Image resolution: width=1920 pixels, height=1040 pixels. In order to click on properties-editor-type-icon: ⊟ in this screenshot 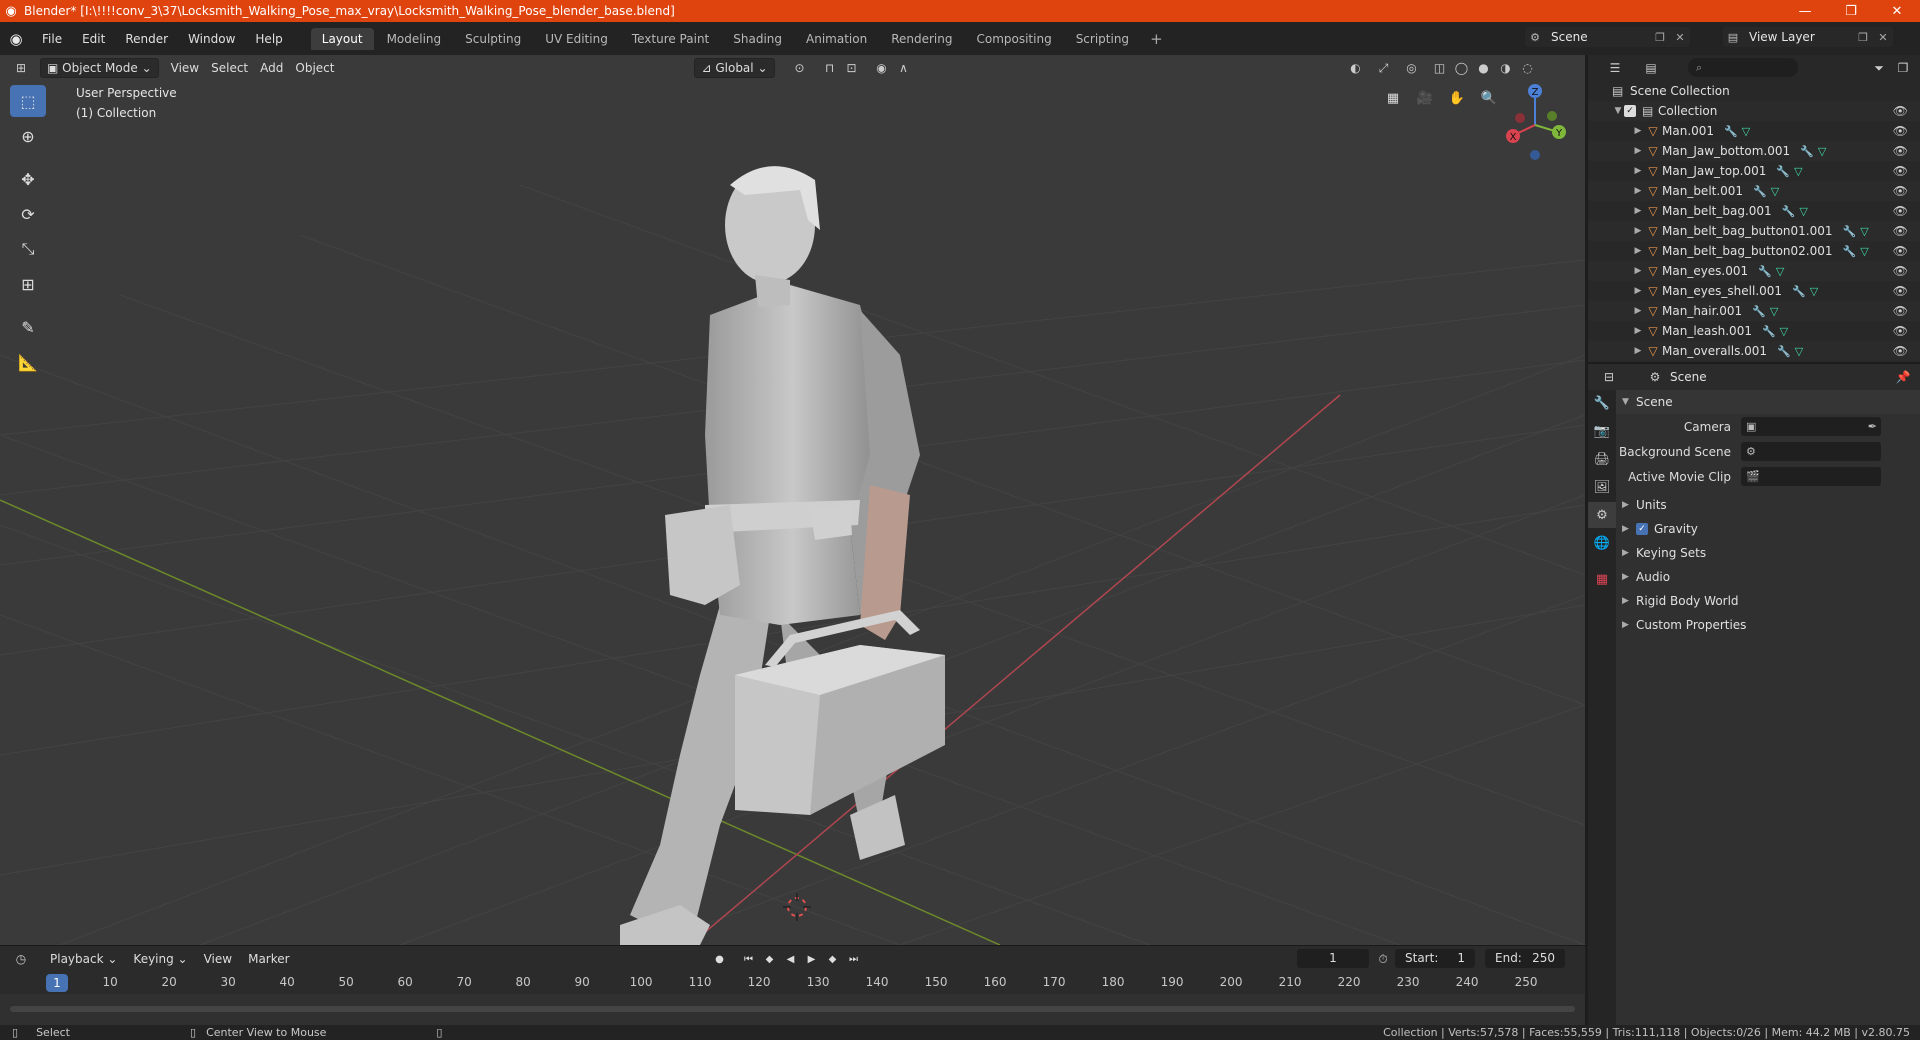, I will do `click(1609, 377)`.